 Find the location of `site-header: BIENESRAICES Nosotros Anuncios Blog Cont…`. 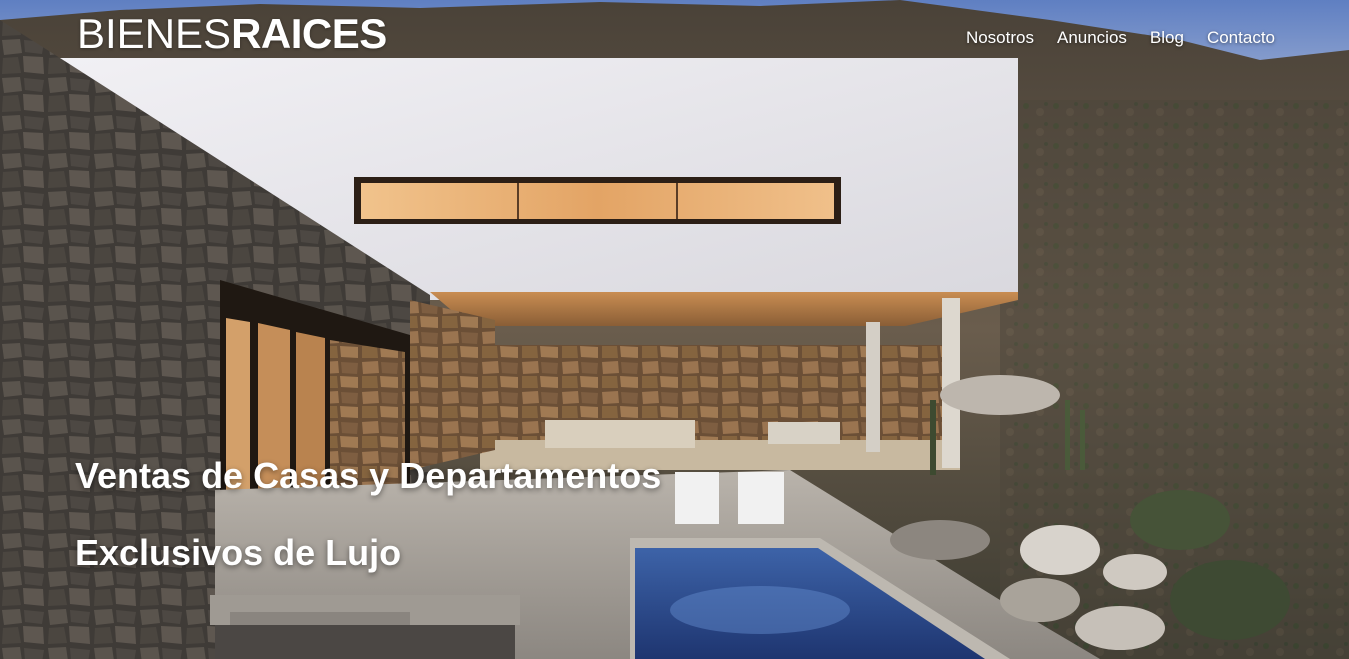

site-header: BIENESRAICES Nosotros Anuncios Blog Cont… is located at coordinates (674, 37).